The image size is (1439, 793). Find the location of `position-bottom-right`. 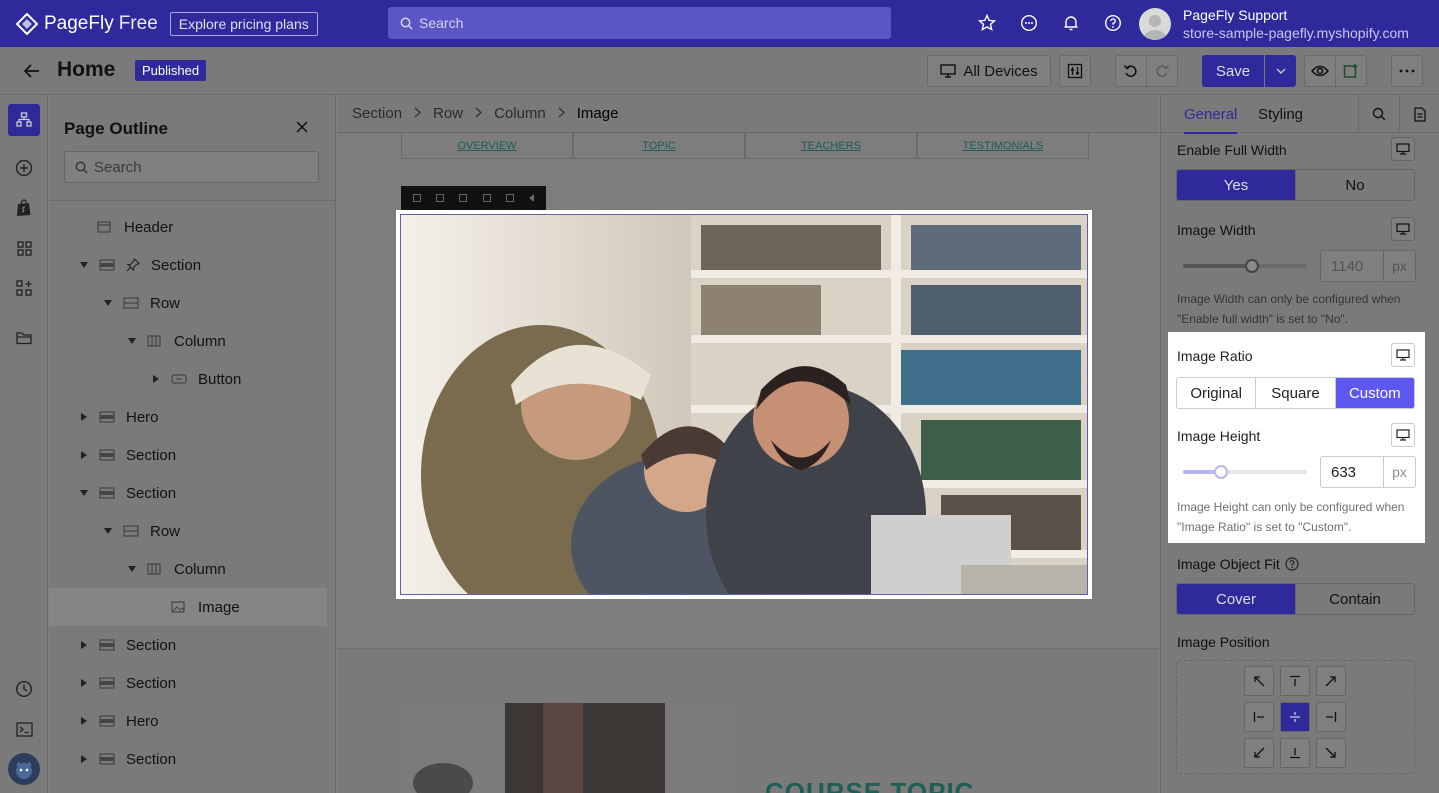

position-bottom-right is located at coordinates (1331, 753).